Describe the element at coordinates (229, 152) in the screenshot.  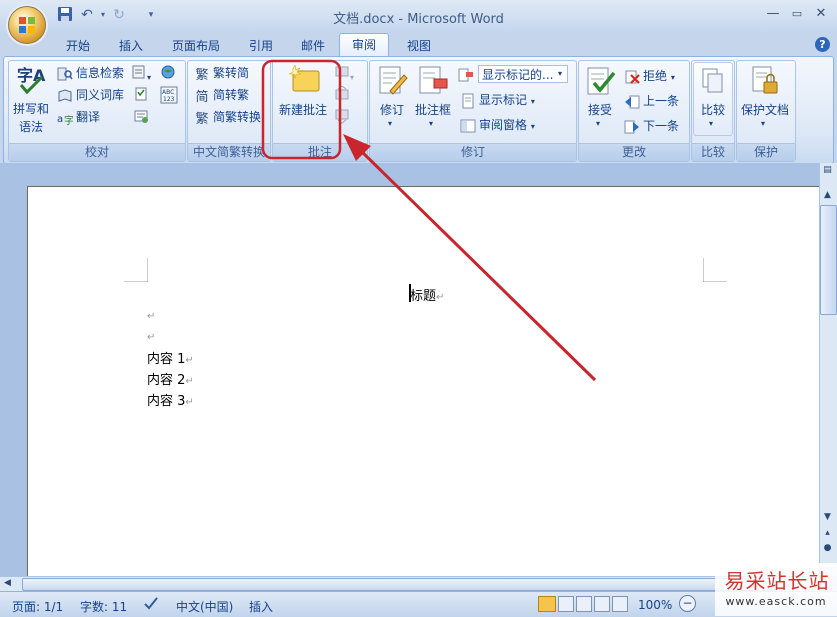
I see `group-label-chinese: 中文简繁转换` at that location.